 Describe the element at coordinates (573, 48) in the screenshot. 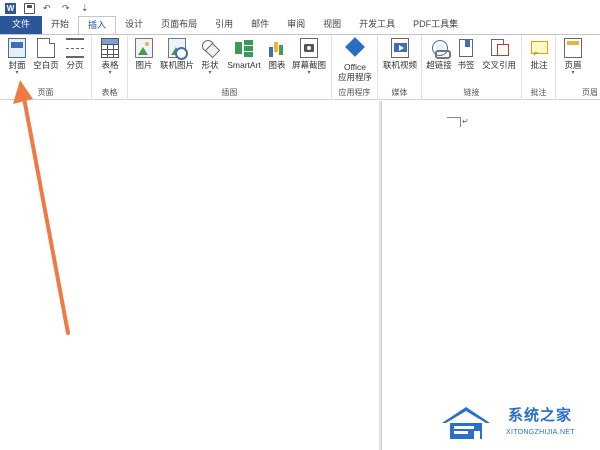

I see `header-icon` at that location.